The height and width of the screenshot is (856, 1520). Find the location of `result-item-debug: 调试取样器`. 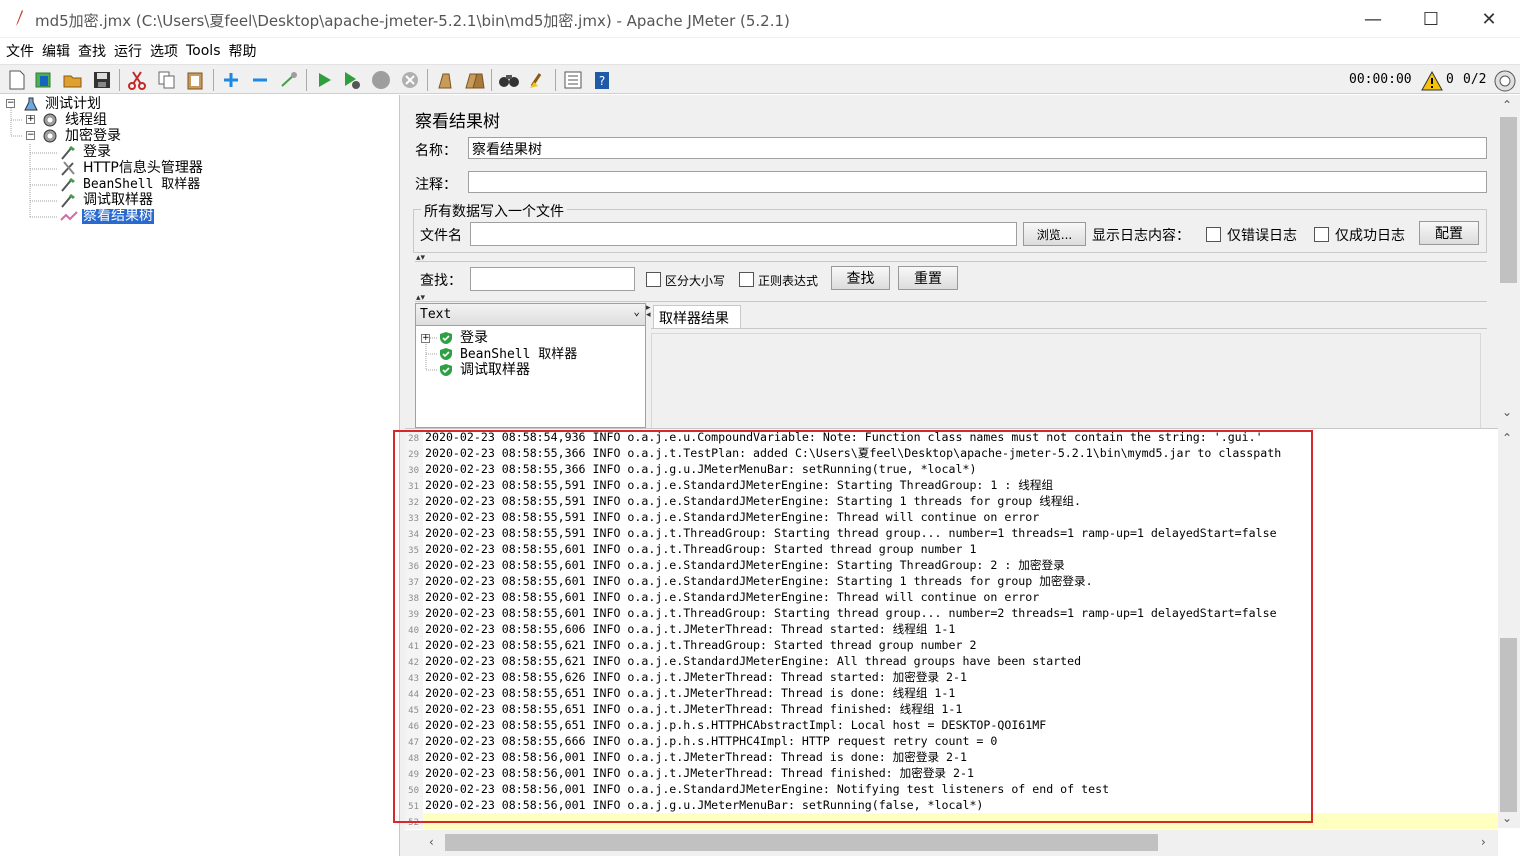

result-item-debug: 调试取样器 is located at coordinates (485, 370).